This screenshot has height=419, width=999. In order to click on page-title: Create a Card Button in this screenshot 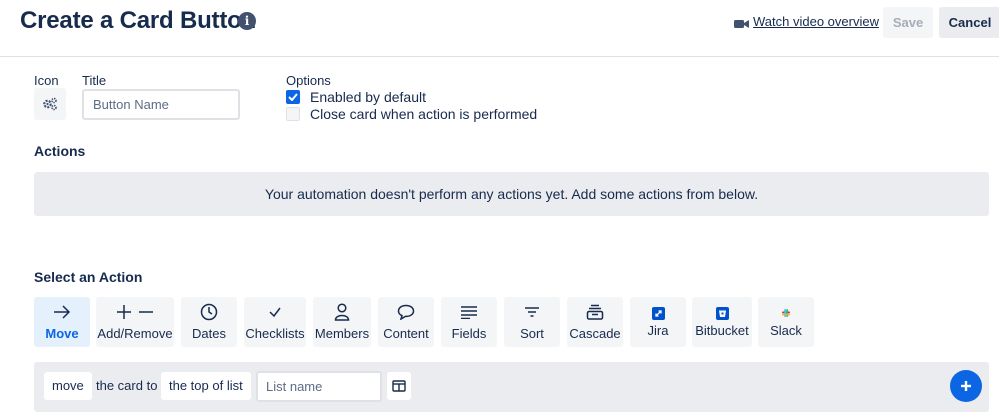, I will do `click(138, 20)`.